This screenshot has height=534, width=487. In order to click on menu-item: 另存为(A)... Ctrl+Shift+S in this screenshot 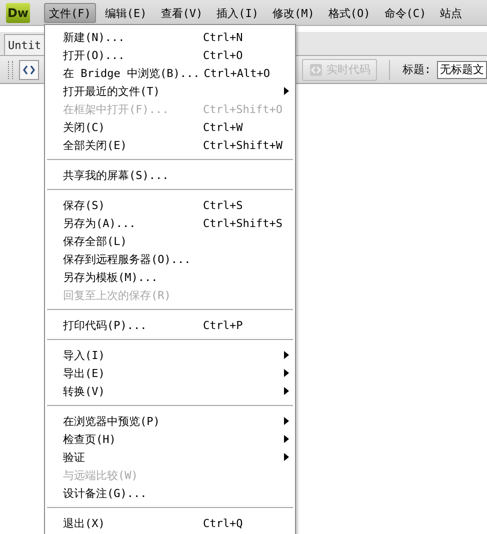, I will do `click(170, 223)`.